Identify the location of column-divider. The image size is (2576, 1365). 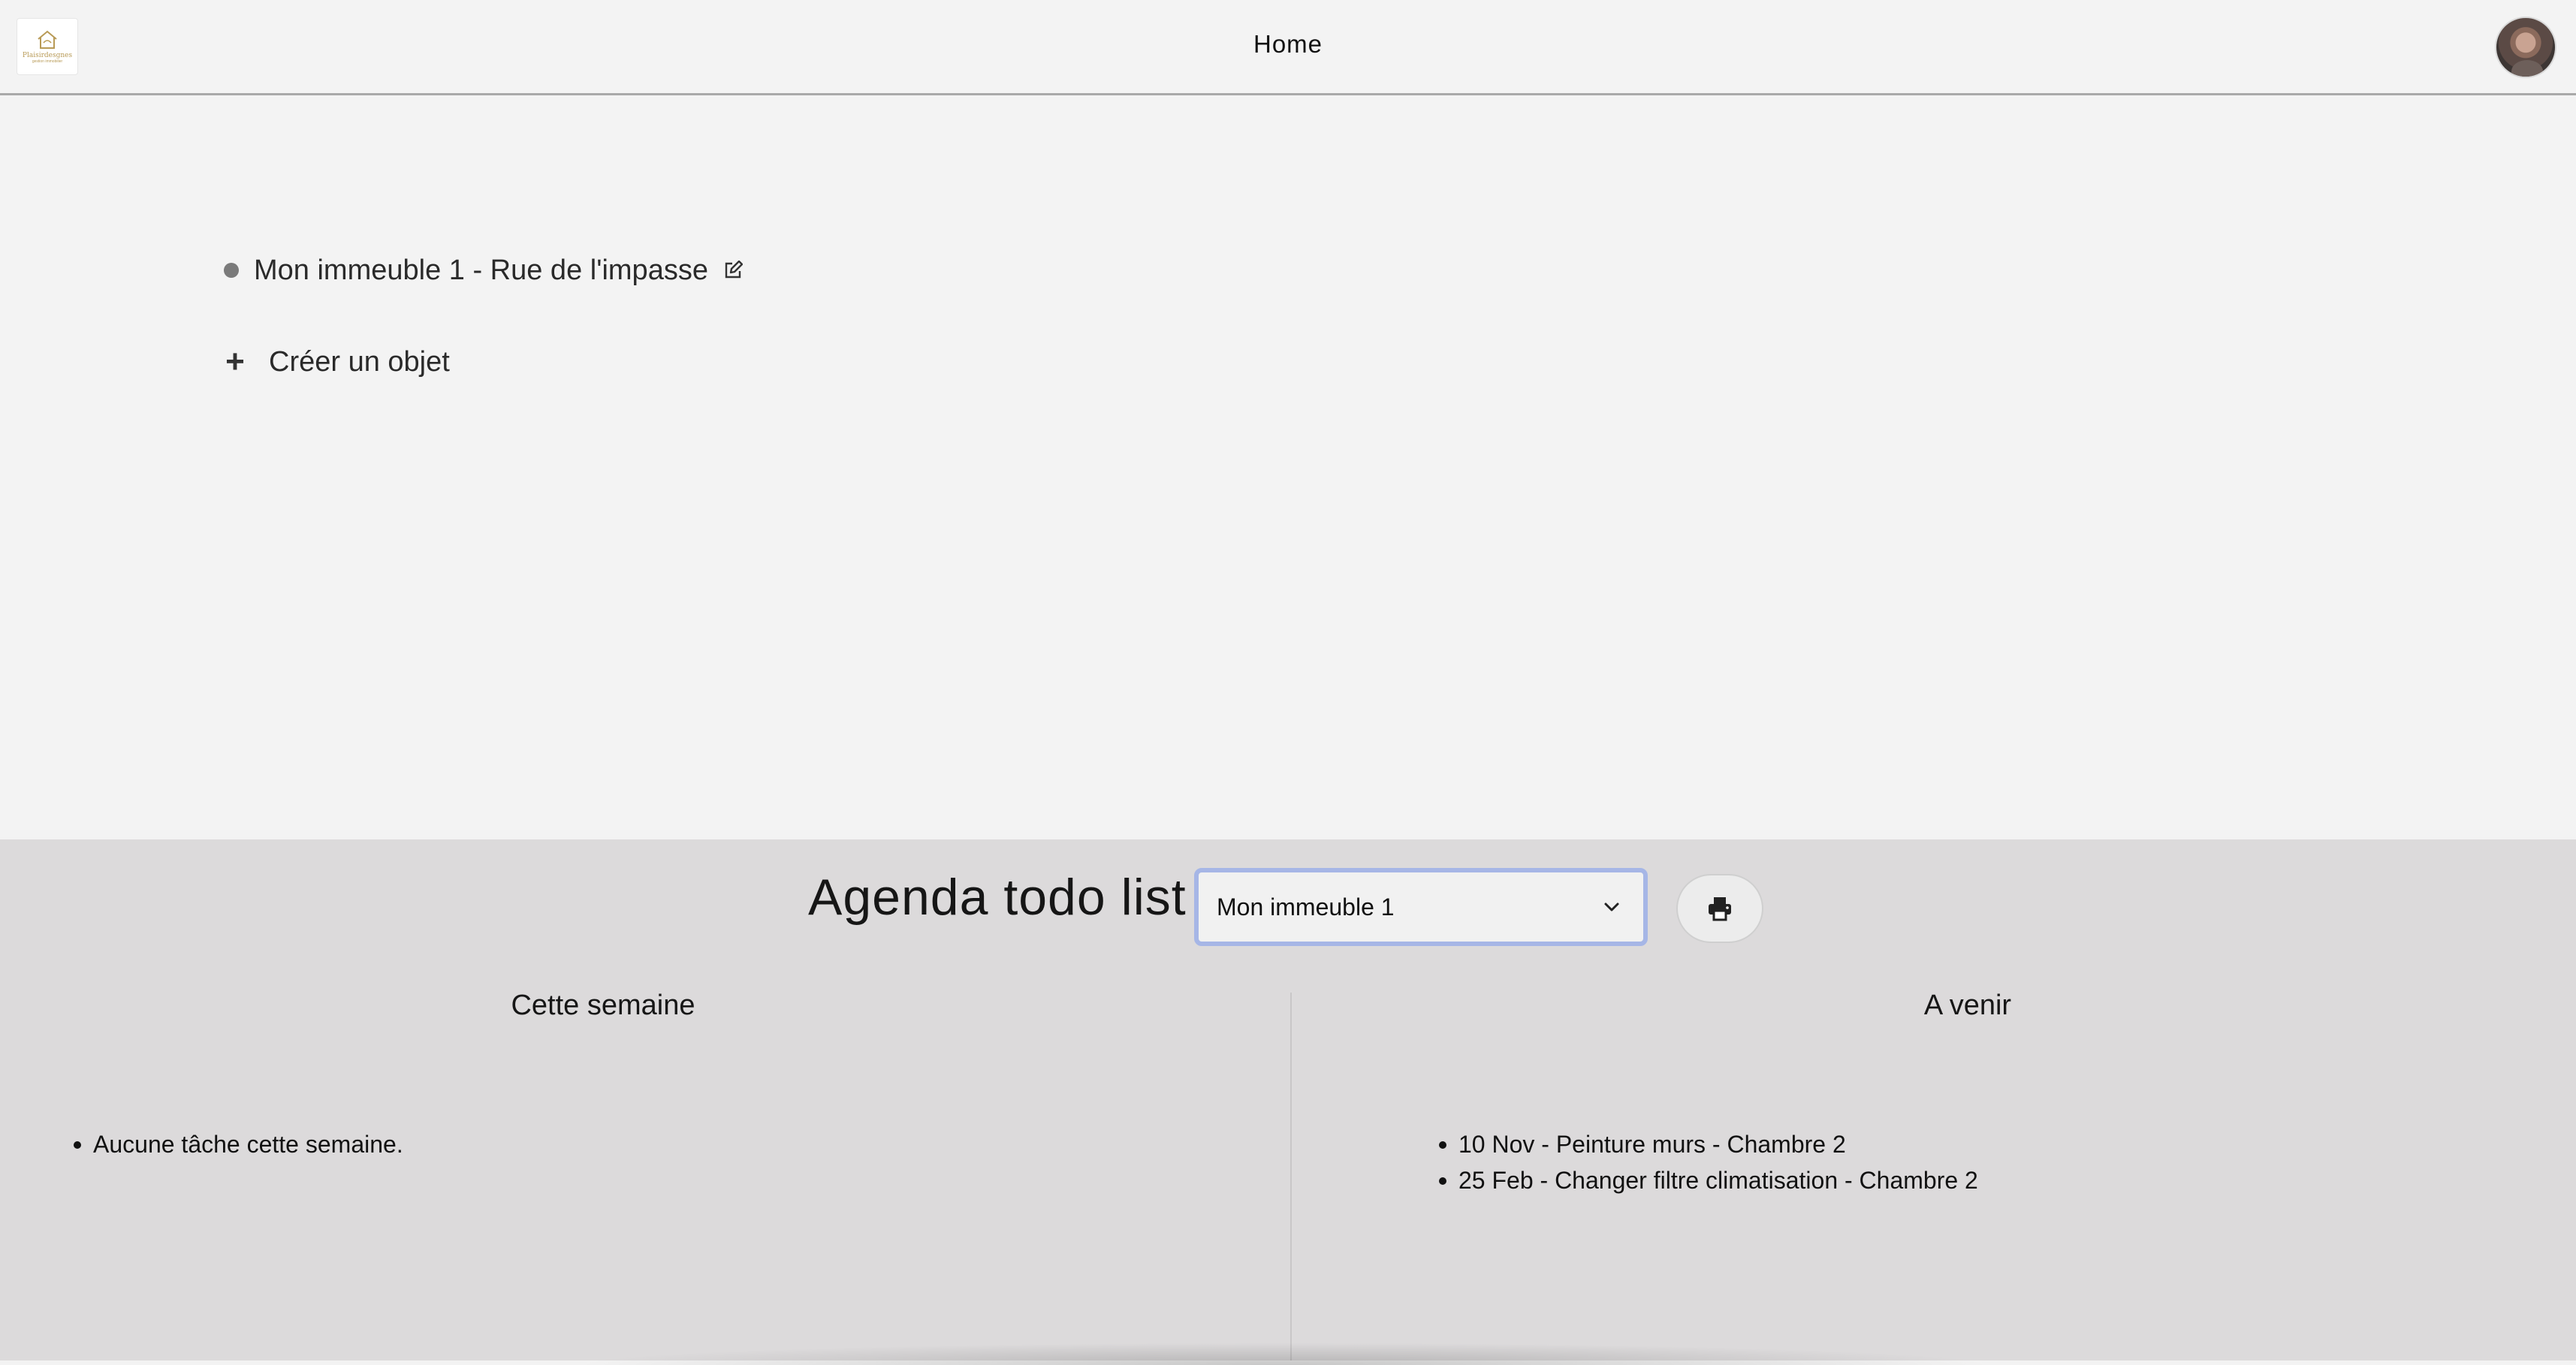
(1291, 1176).